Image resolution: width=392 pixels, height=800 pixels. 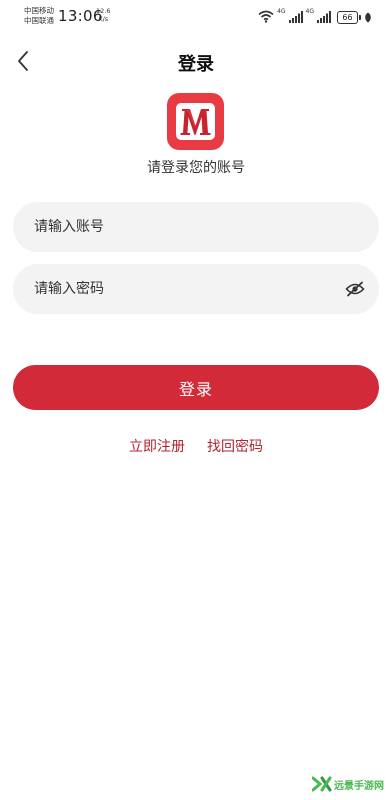 I want to click on battery-icon: 66, so click(x=349, y=17).